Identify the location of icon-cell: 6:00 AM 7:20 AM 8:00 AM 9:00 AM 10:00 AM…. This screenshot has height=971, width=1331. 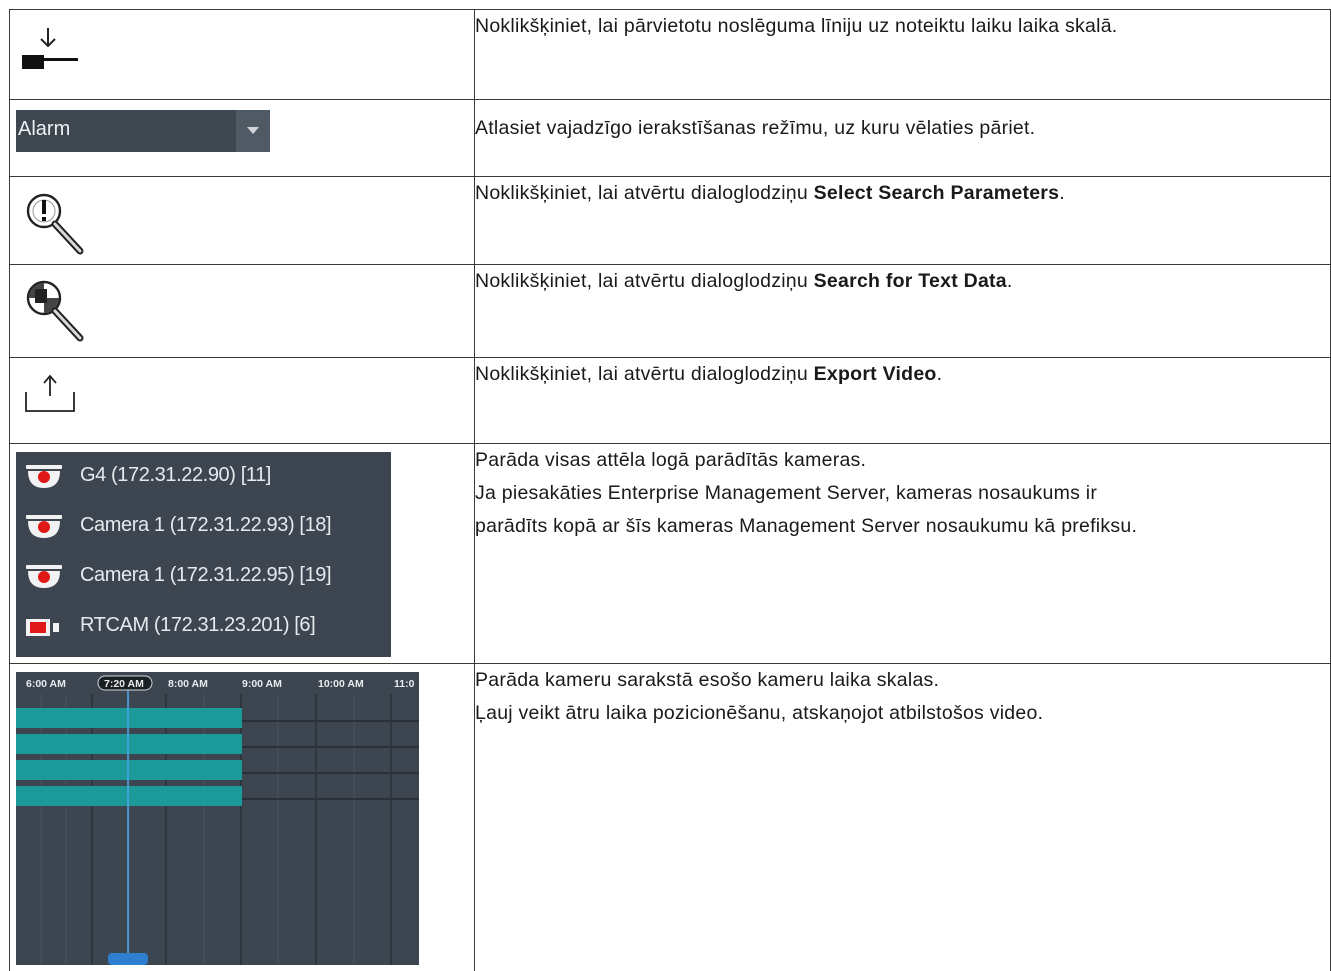
(242, 817).